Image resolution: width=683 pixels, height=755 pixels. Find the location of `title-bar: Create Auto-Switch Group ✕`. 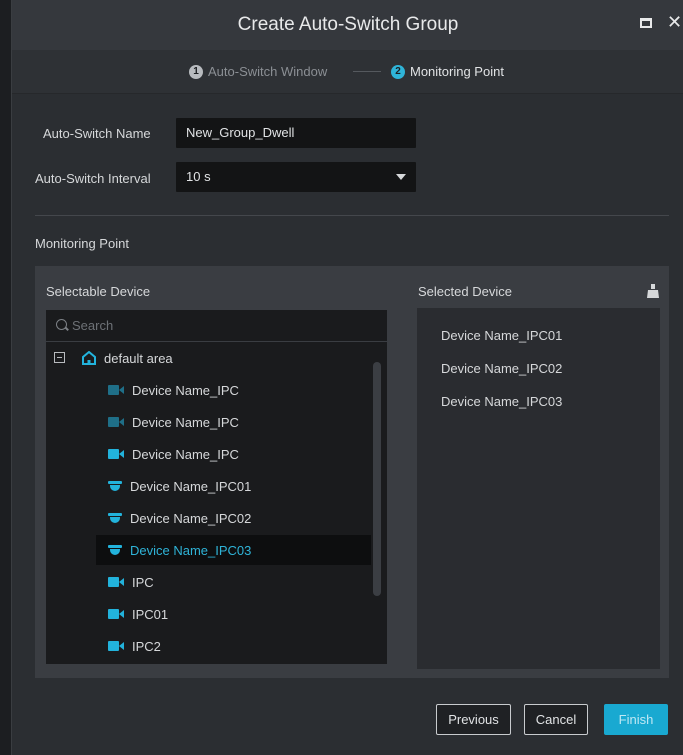

title-bar: Create Auto-Switch Group ✕ is located at coordinates (347, 25).